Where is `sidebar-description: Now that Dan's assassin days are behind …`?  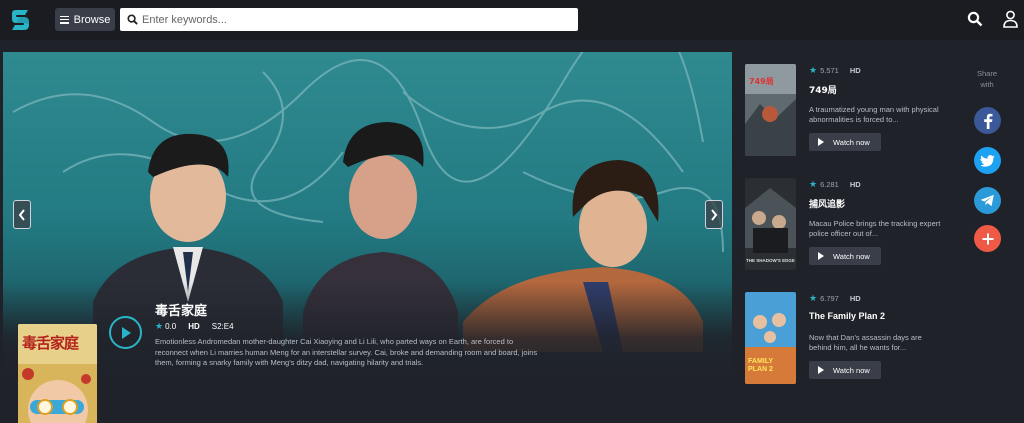 sidebar-description: Now that Dan's assassin days are behind … is located at coordinates (865, 342).